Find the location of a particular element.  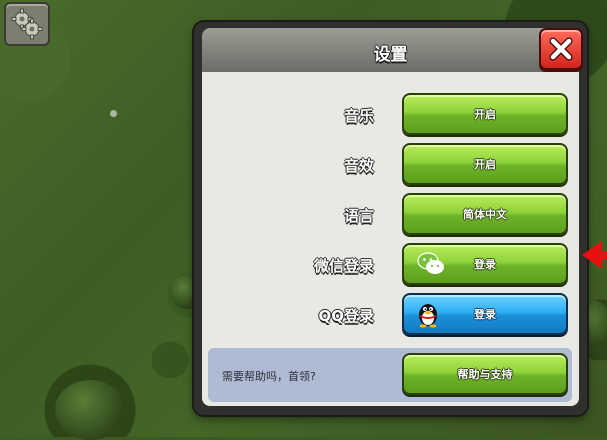

dialog-header: 设置 is located at coordinates (390, 50).